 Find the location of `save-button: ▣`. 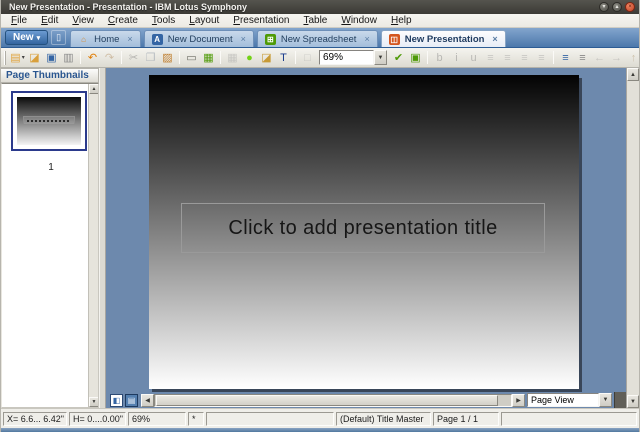

save-button: ▣ is located at coordinates (51, 58).